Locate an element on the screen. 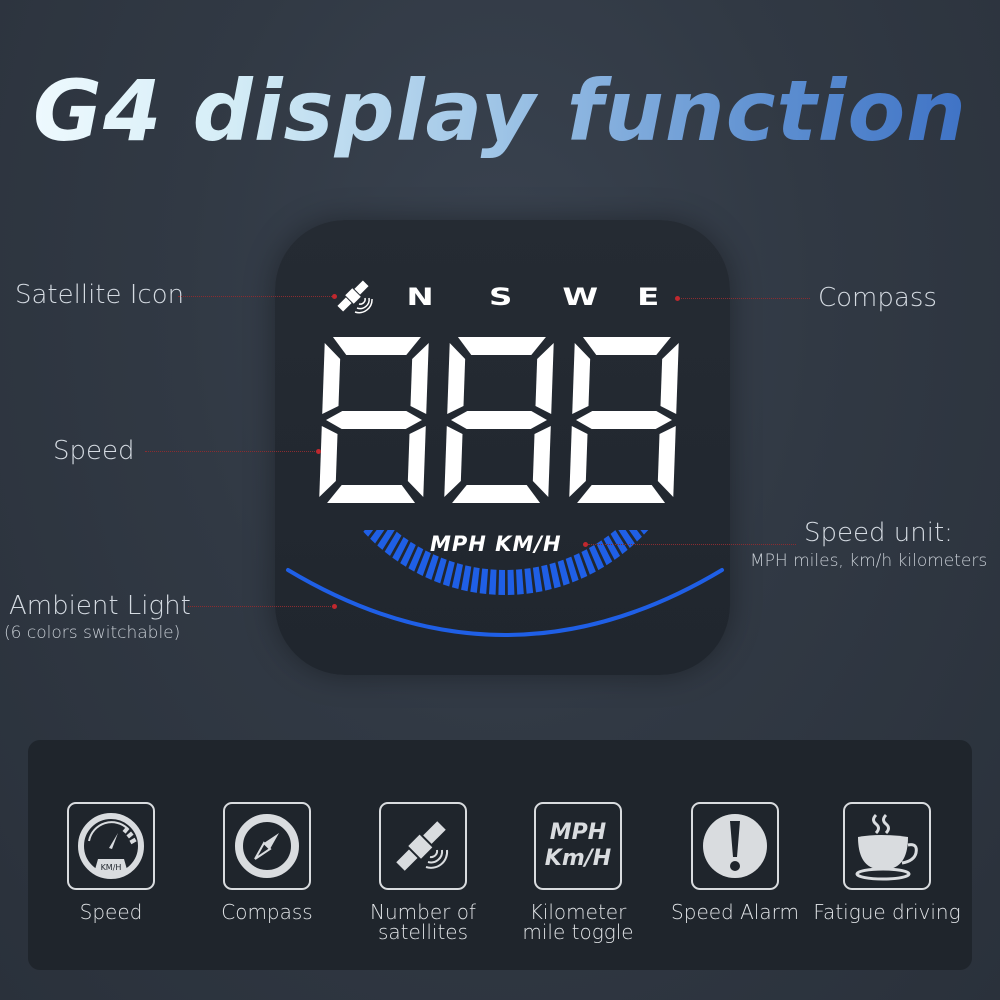  callout-satellite-dot is located at coordinates (334, 296).